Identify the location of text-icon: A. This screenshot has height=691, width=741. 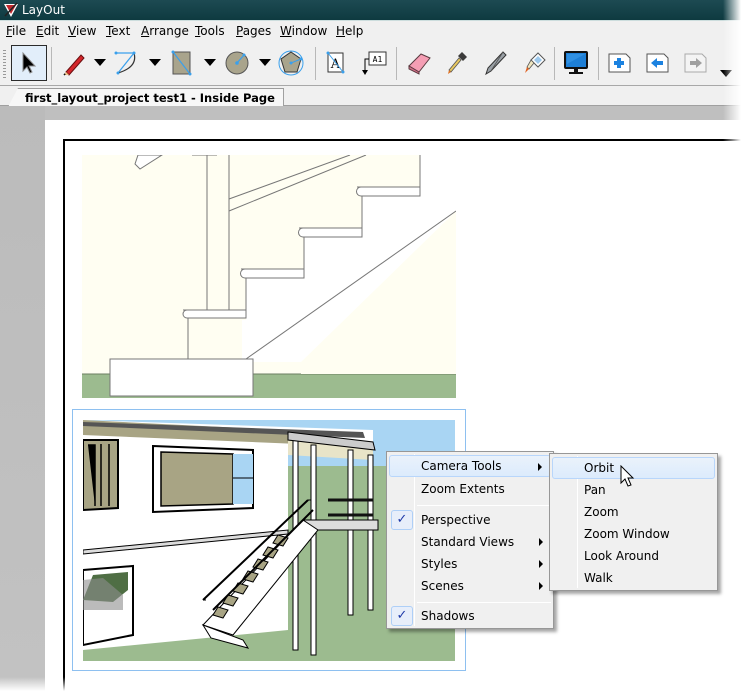
(335, 62).